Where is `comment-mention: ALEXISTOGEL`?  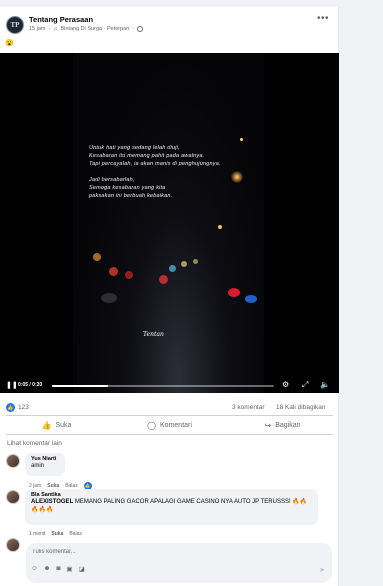
comment-mention: ALEXISTOGEL is located at coordinates (52, 502).